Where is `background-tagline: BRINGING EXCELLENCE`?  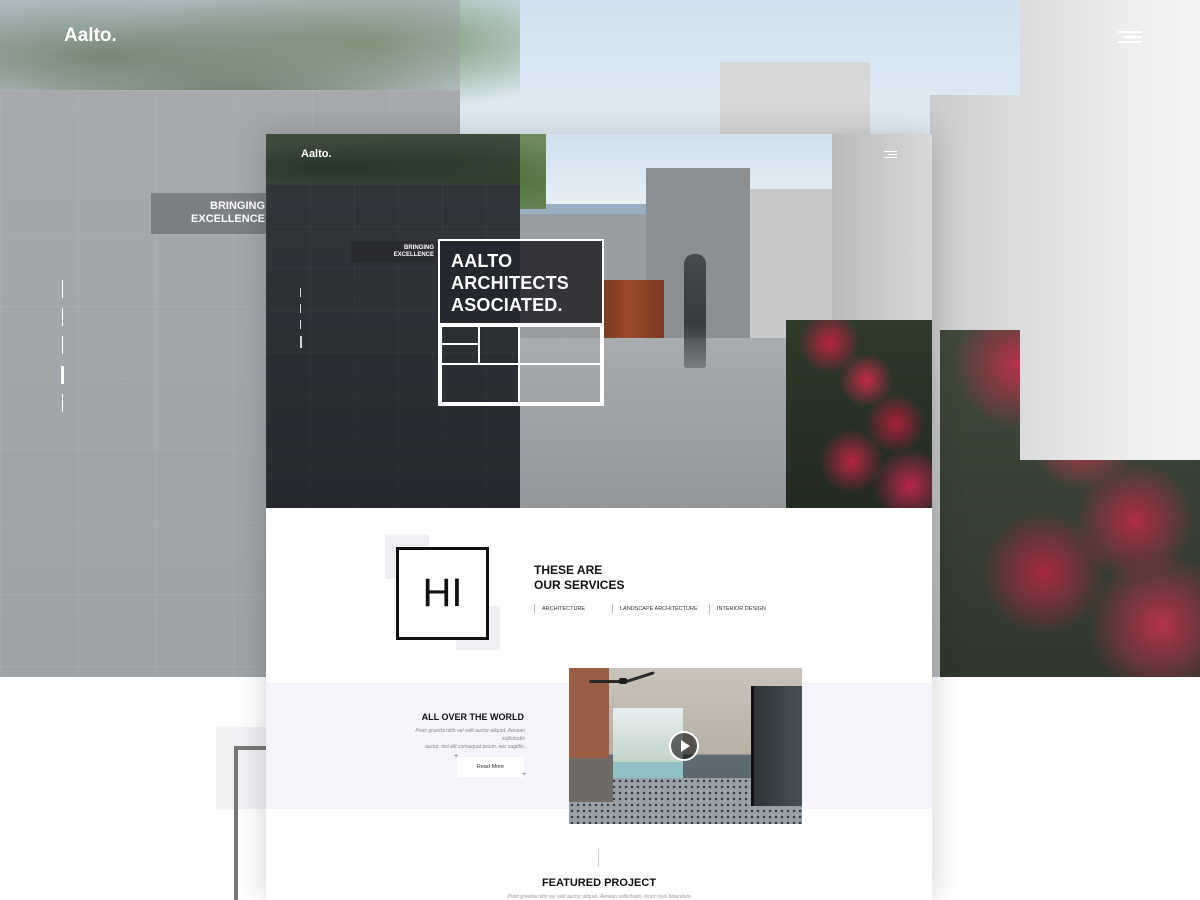 background-tagline: BRINGING EXCELLENCE is located at coordinates (210, 213).